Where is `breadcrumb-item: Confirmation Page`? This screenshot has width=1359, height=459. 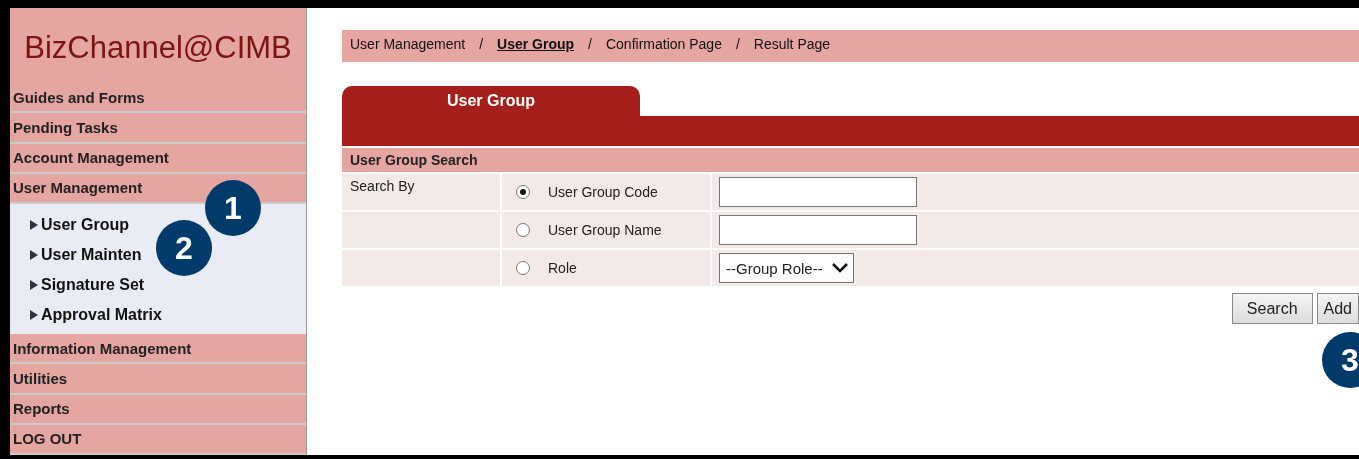
breadcrumb-item: Confirmation Page is located at coordinates (663, 44).